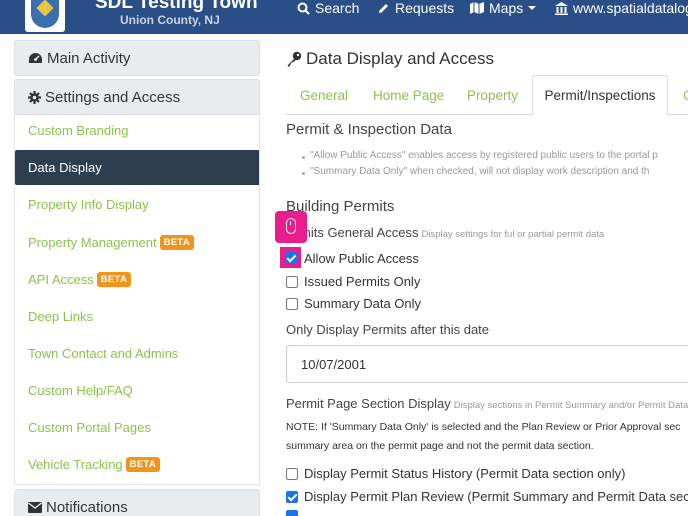  What do you see at coordinates (65, 167) in the screenshot?
I see `sidebar-item-label: Data Display` at bounding box center [65, 167].